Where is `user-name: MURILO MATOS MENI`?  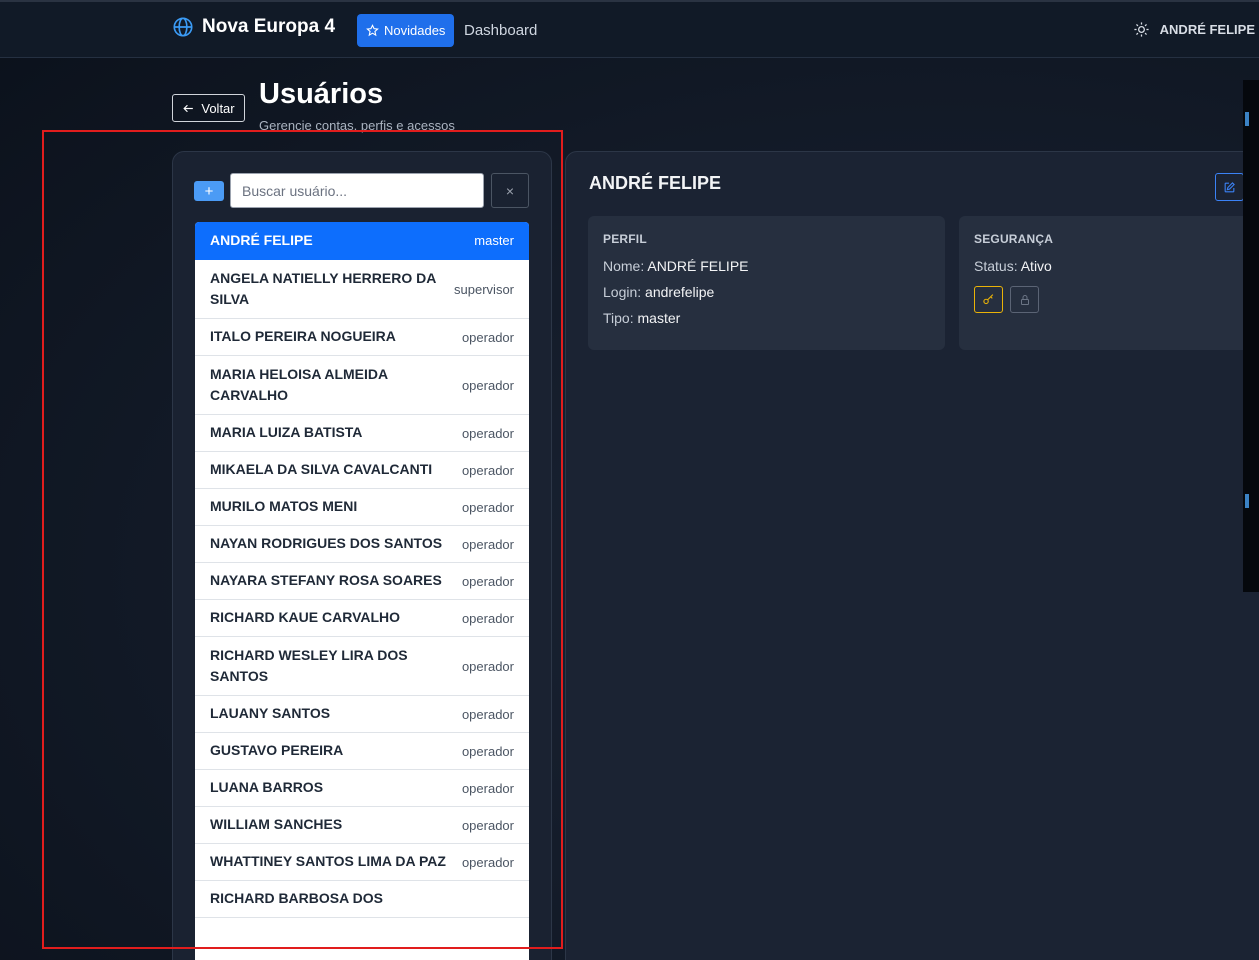 user-name: MURILO MATOS MENI is located at coordinates (284, 506).